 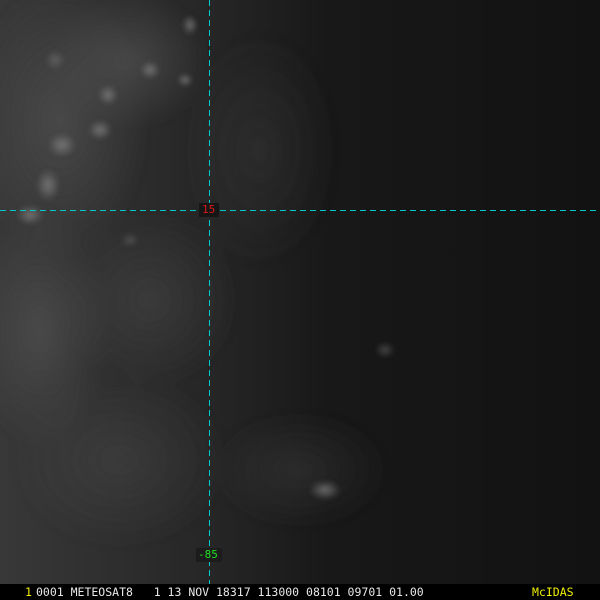 I want to click on frame-number: 1, so click(x=28, y=592).